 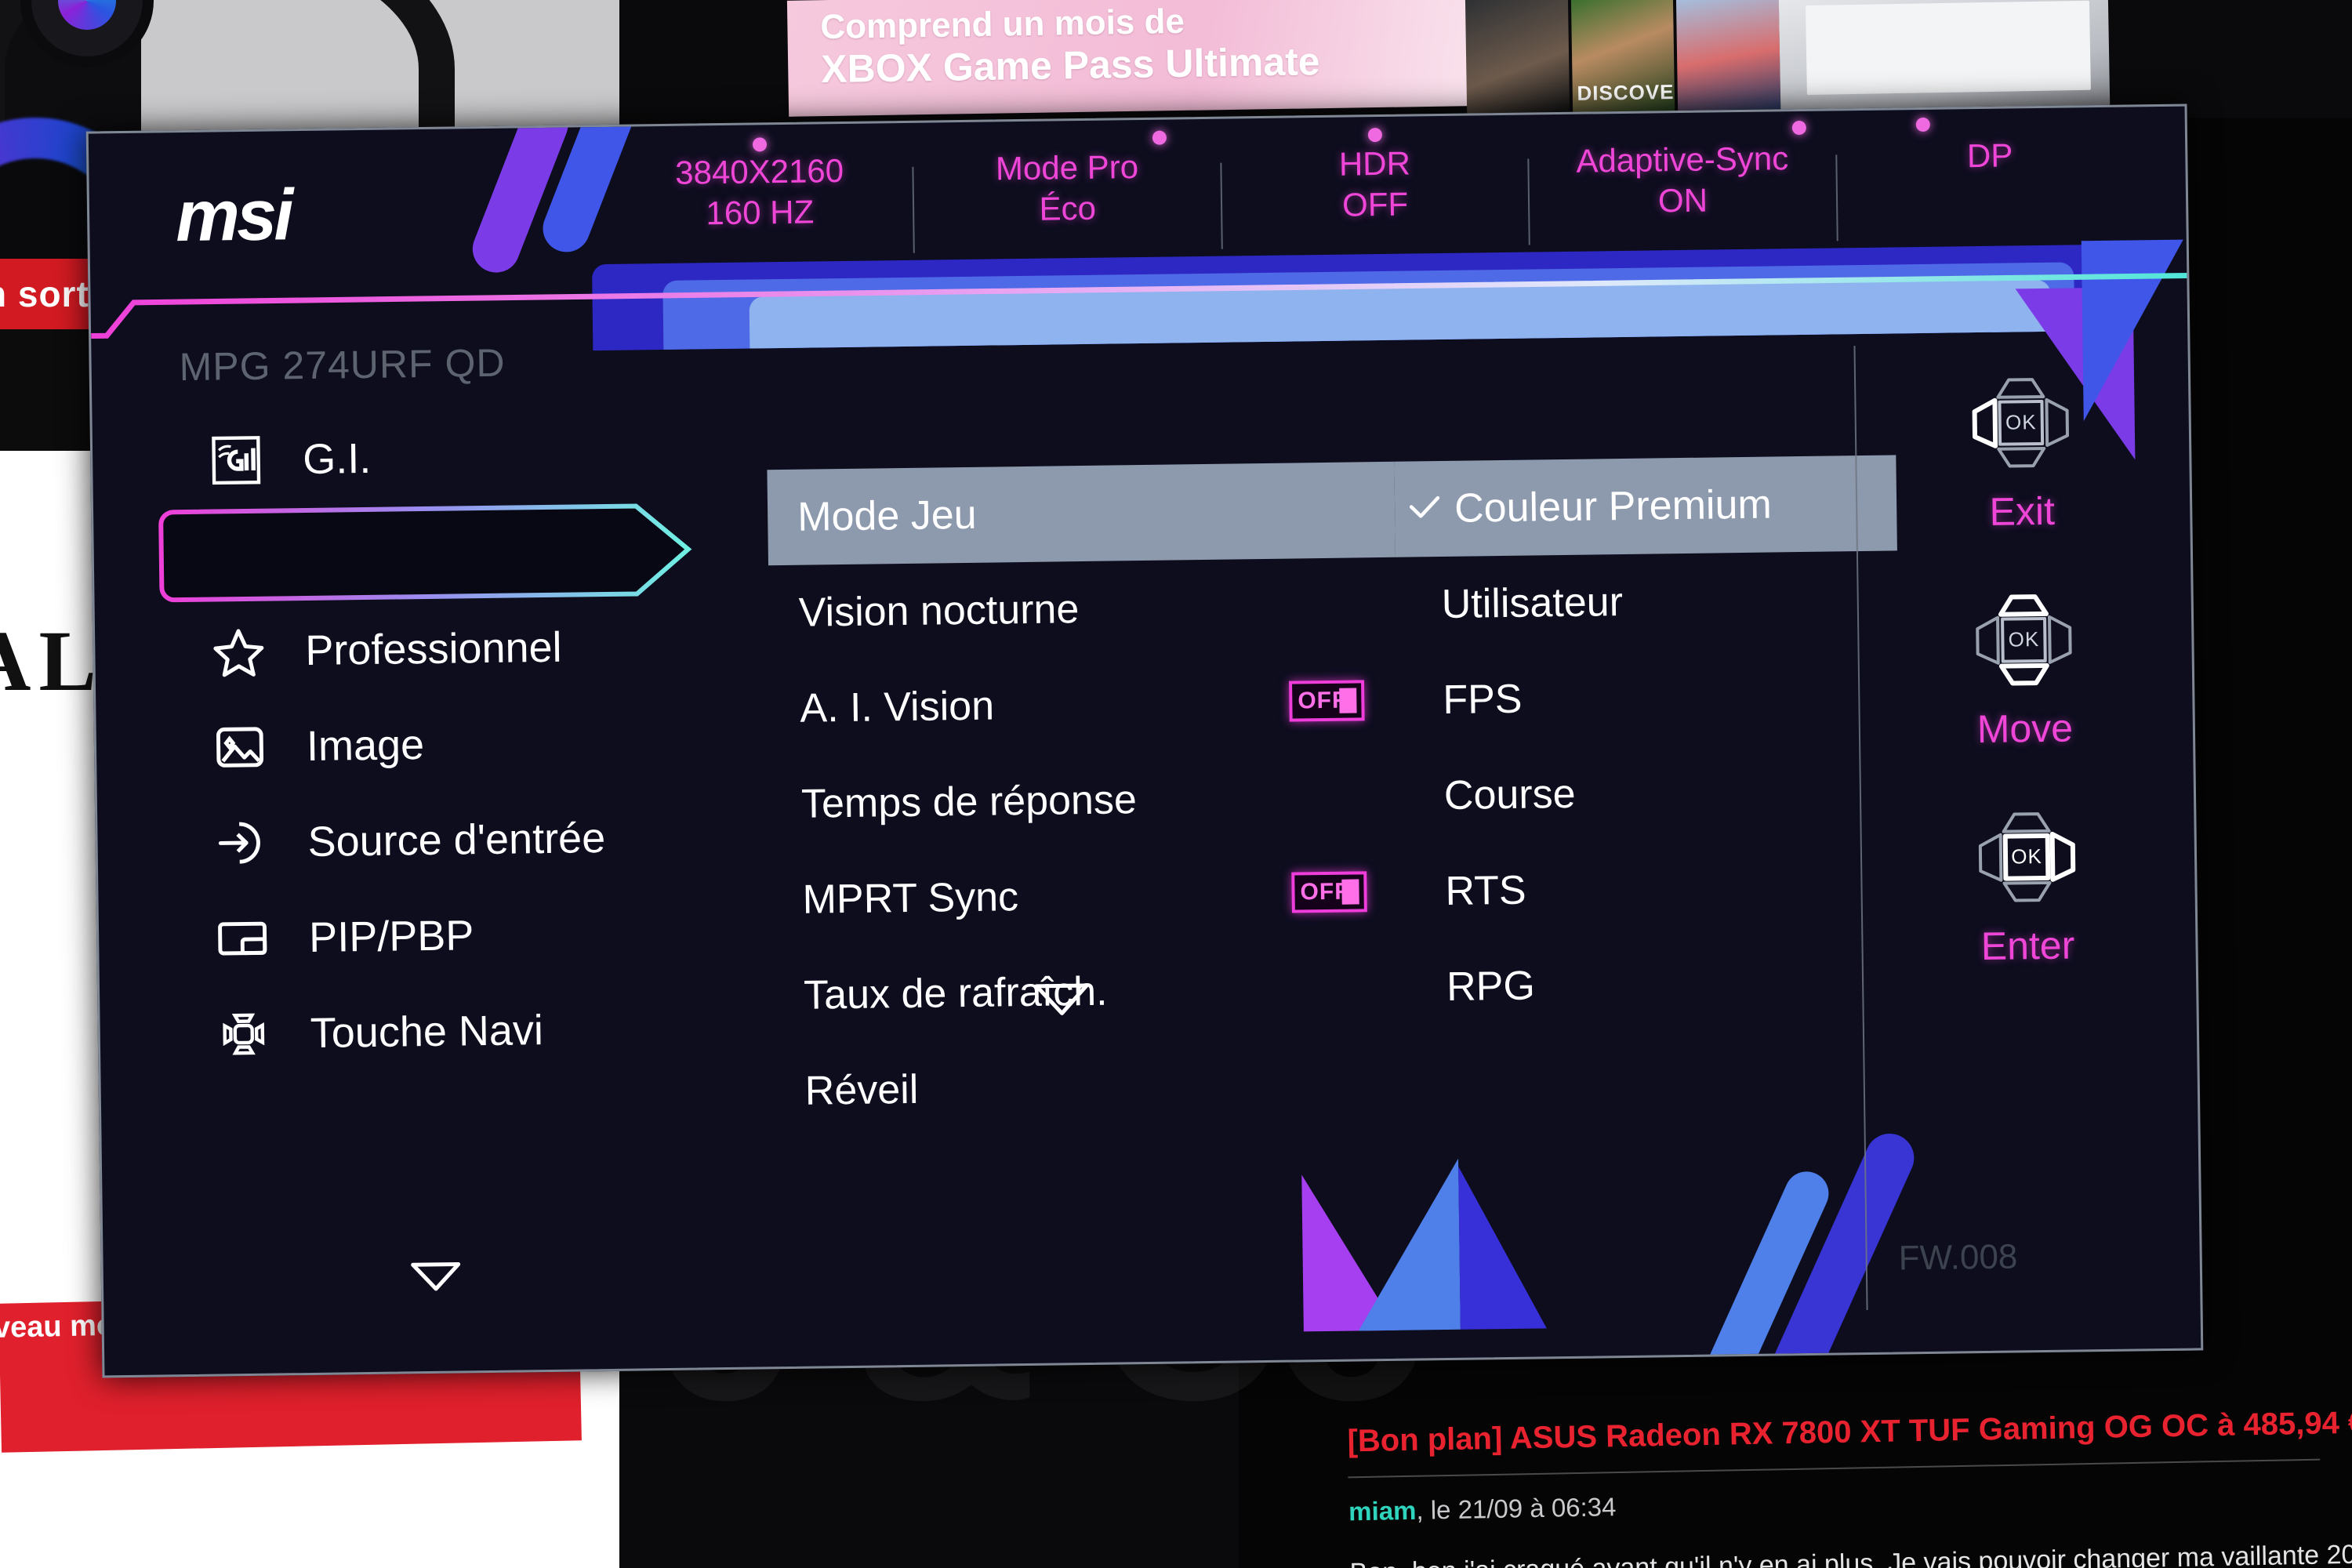 I want to click on article-divider, so click(x=1835, y=1468).